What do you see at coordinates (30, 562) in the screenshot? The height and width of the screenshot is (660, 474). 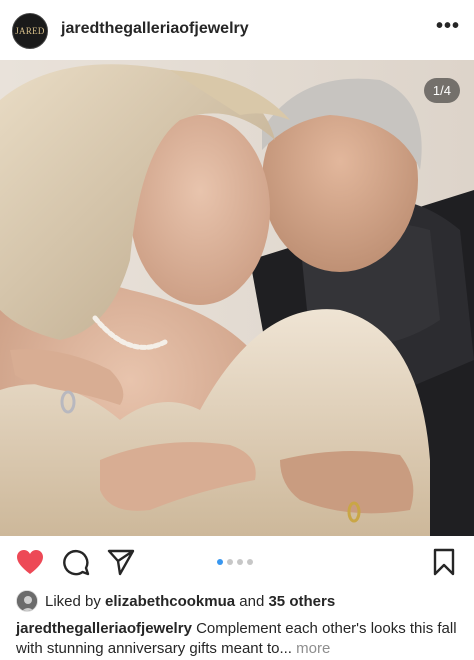 I see `heart-filled-icon` at bounding box center [30, 562].